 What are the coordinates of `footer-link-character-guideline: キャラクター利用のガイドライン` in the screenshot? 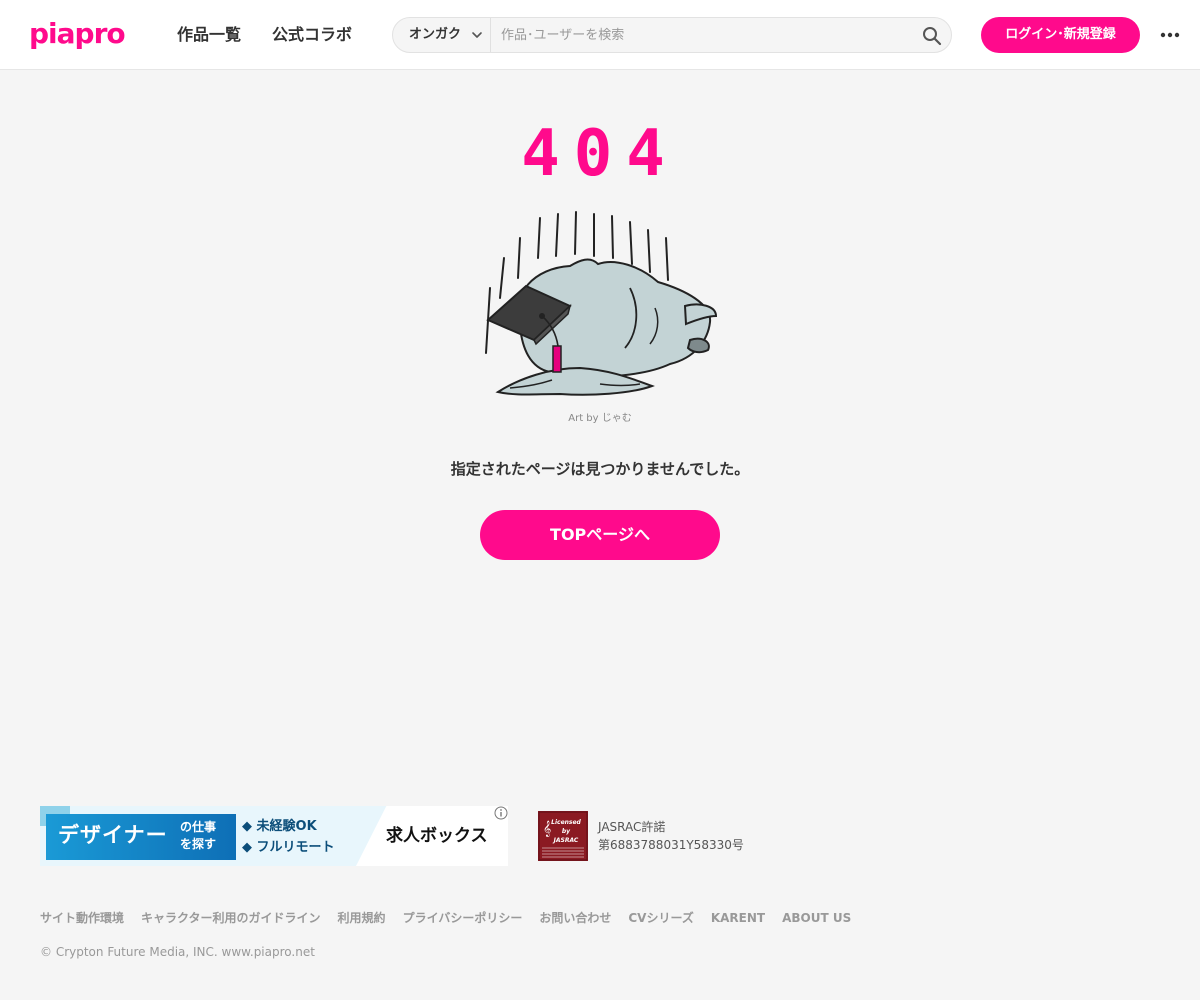 It's located at (231, 918).